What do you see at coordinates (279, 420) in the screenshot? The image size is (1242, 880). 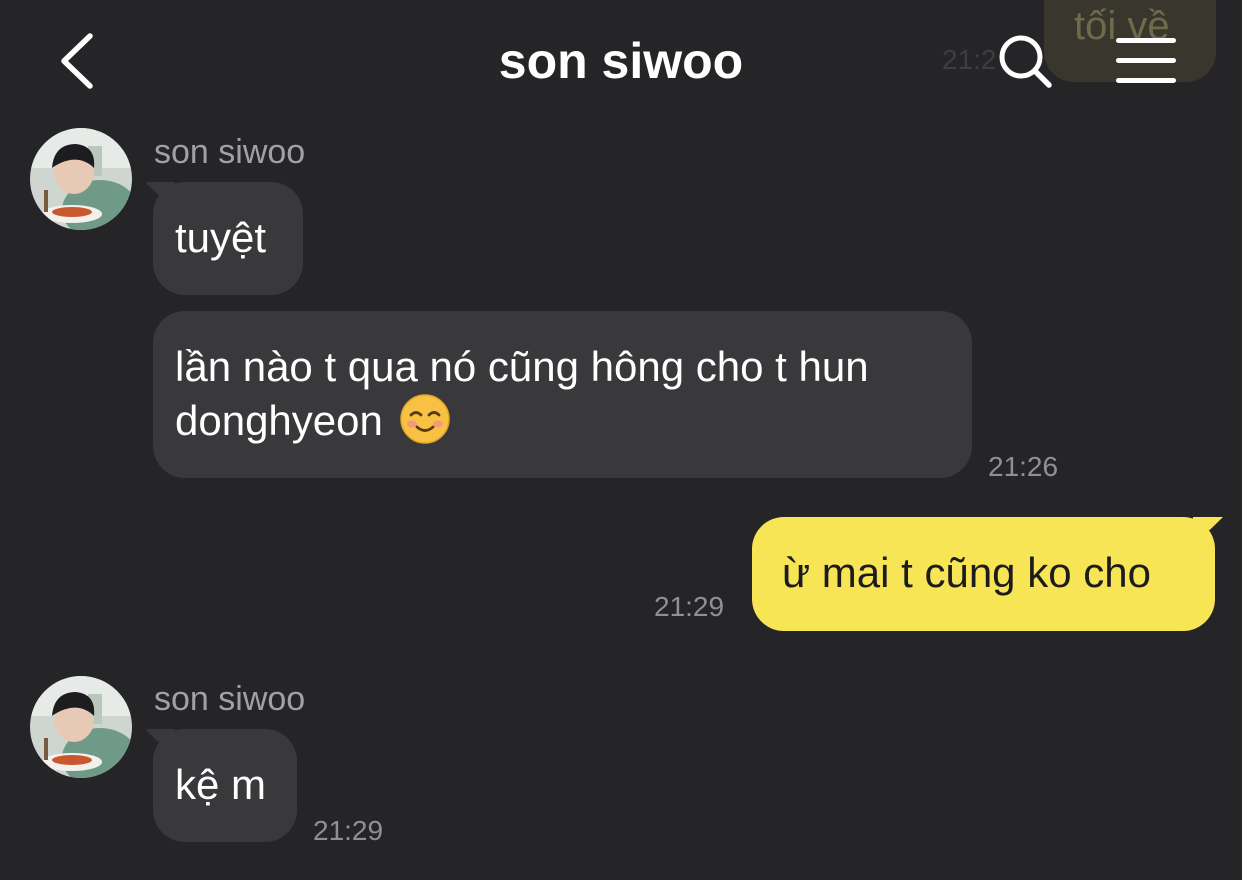 I see `message-text-line: donghyeon` at bounding box center [279, 420].